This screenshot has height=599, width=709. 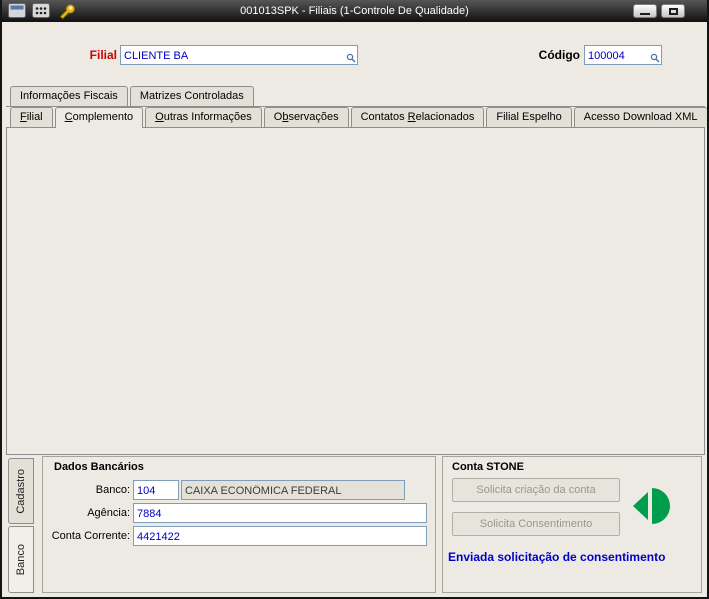 I want to click on conta-corrente-field, so click(x=280, y=536).